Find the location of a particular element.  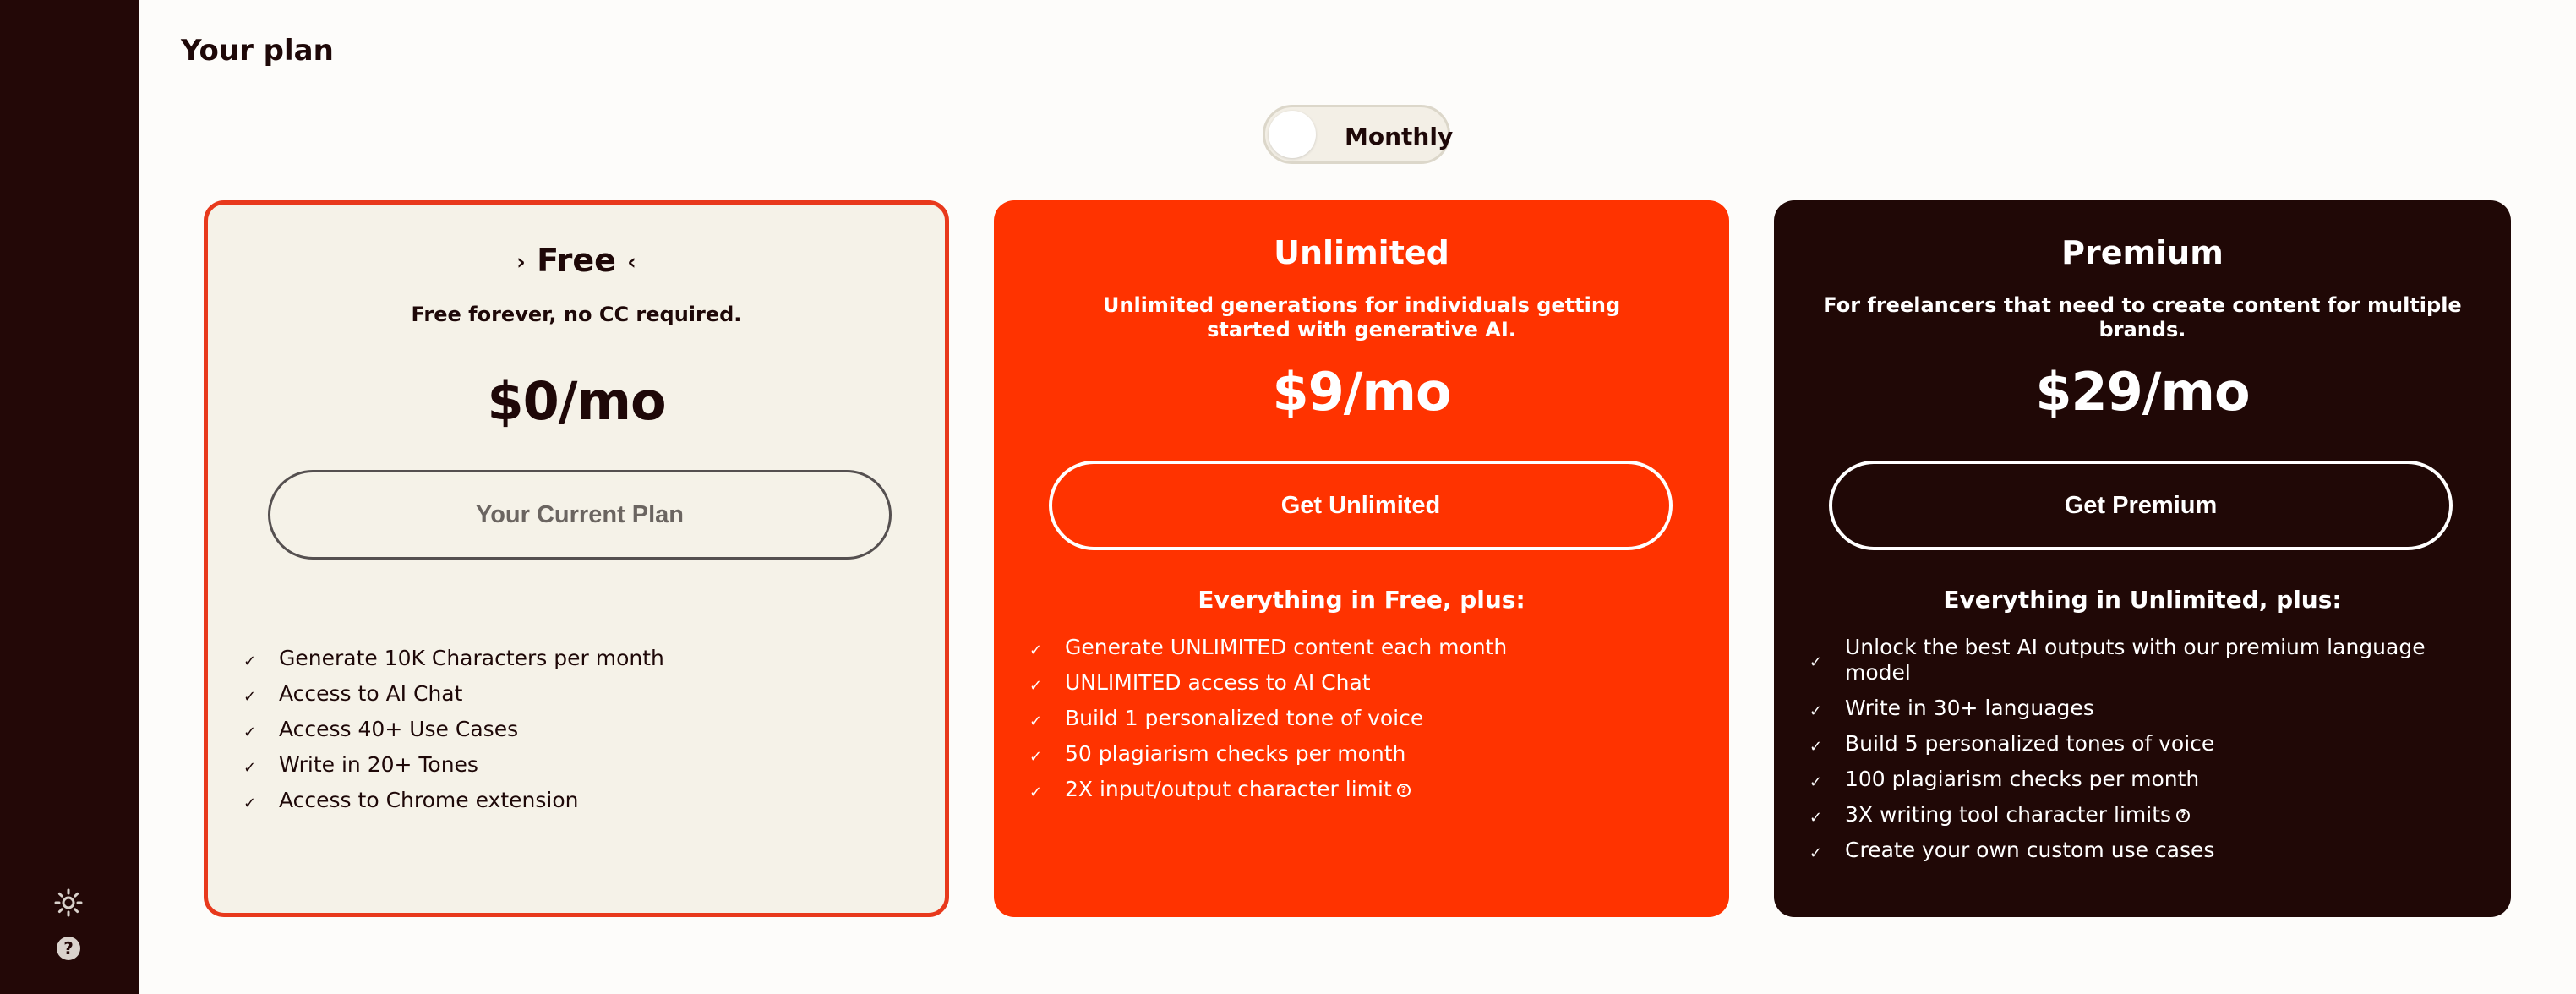

feature-item: ✓ Access to AI Chat is located at coordinates (577, 694).